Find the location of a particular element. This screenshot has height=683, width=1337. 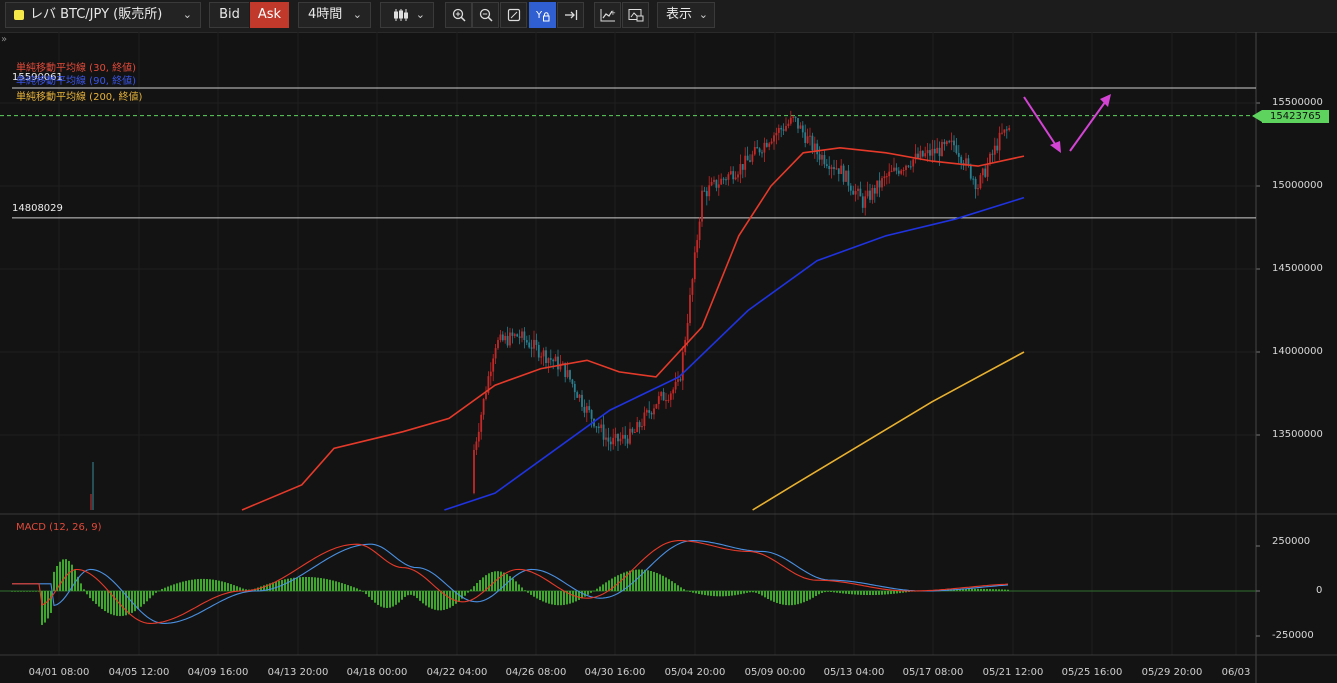

zoom-out-button is located at coordinates (485, 15).